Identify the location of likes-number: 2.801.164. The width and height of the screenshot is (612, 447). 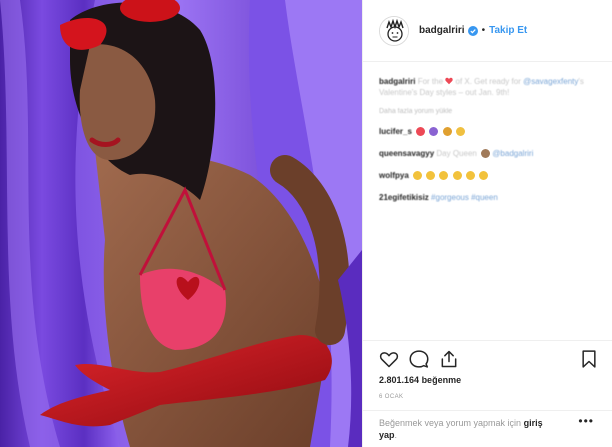
(399, 380).